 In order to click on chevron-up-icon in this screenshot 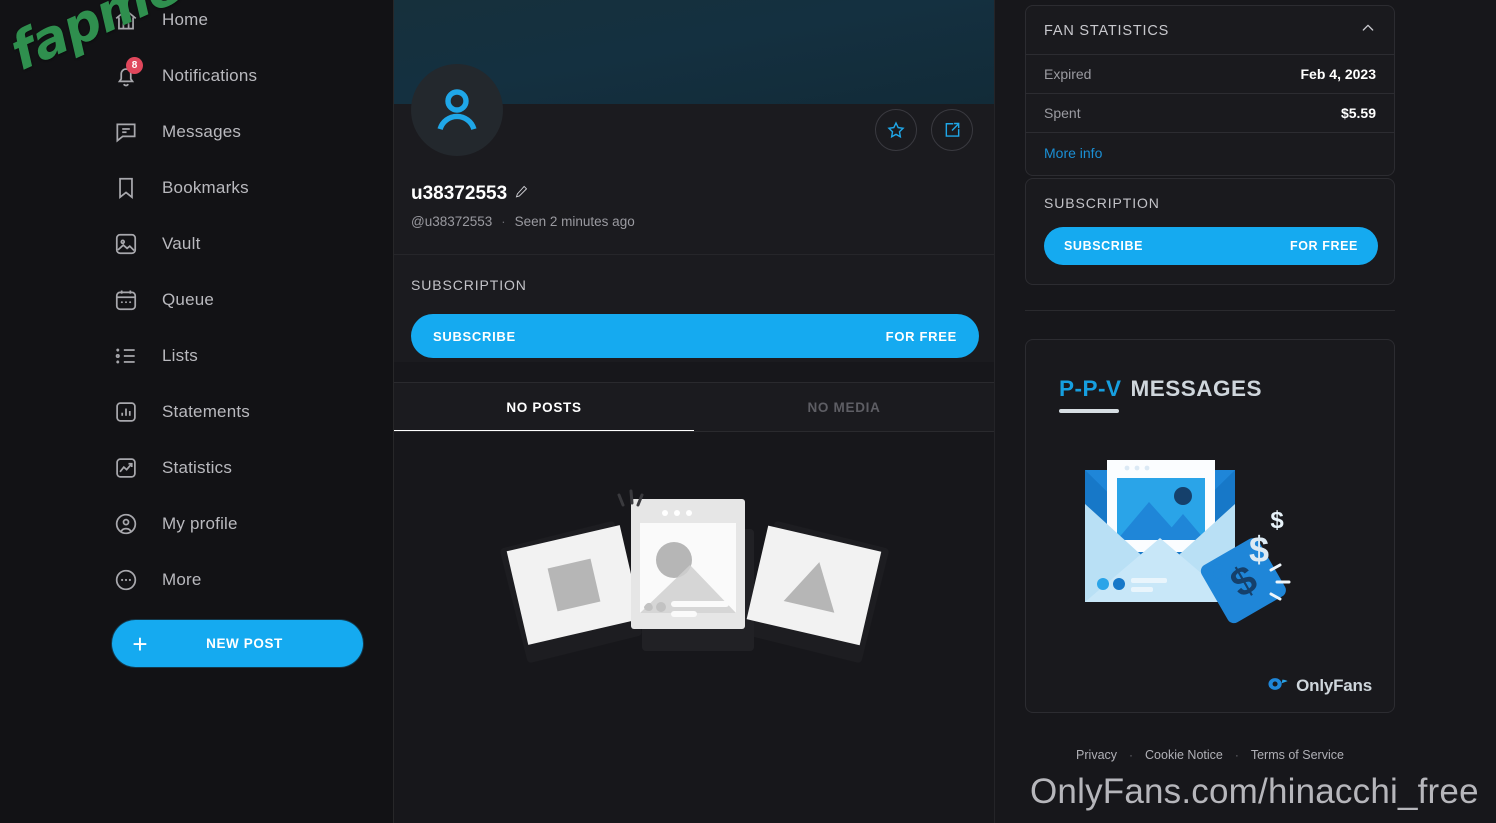, I will do `click(1368, 30)`.